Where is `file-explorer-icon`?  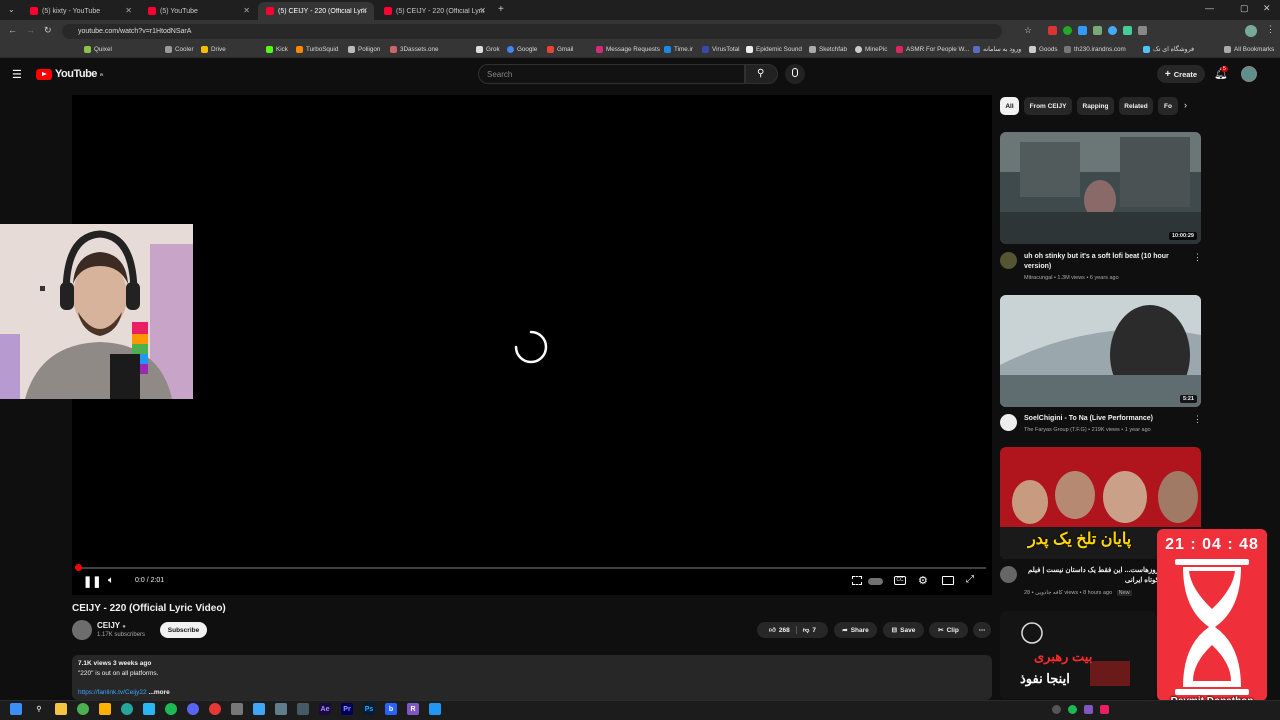
file-explorer-icon is located at coordinates (61, 709).